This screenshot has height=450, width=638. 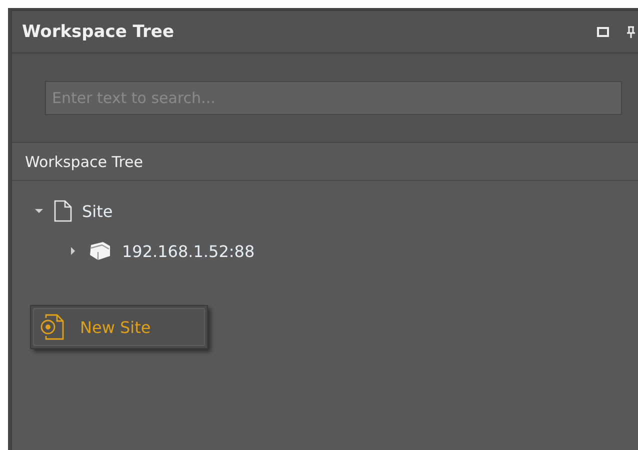 What do you see at coordinates (631, 32) in the screenshot?
I see `pin-icon` at bounding box center [631, 32].